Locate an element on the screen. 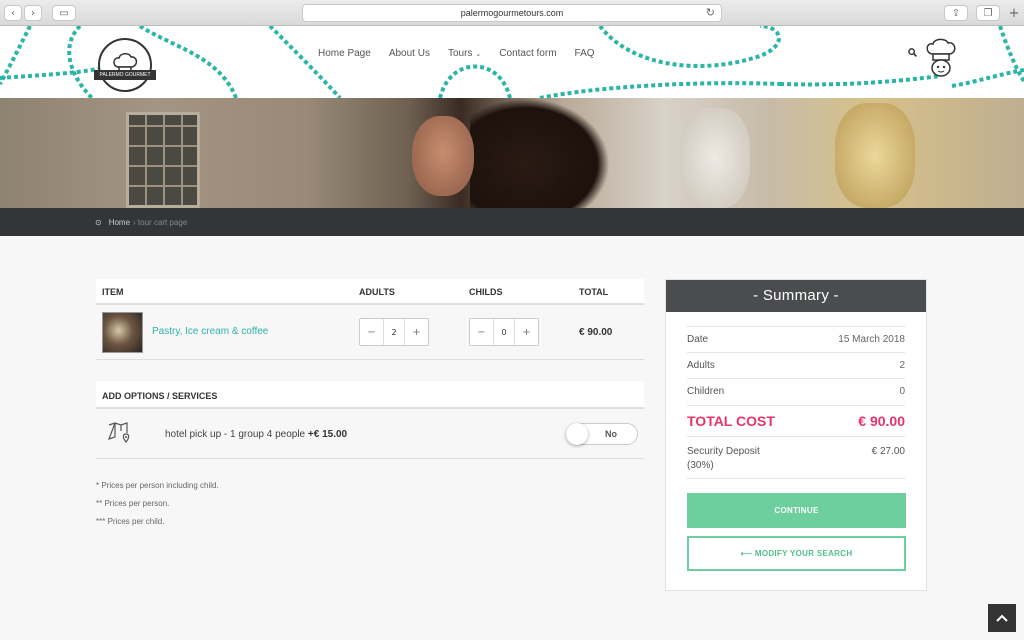  dotted-pattern-decoration is located at coordinates (512, 62).